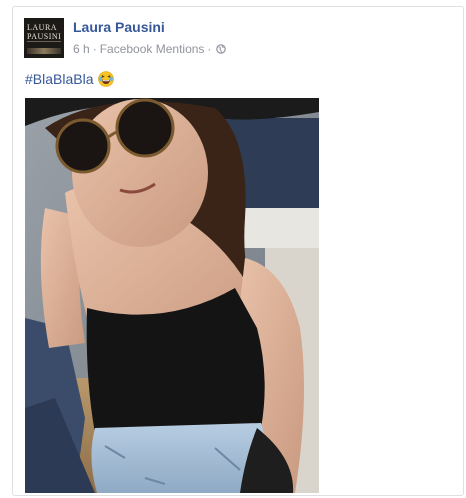  I want to click on globe-icon, so click(221, 49).